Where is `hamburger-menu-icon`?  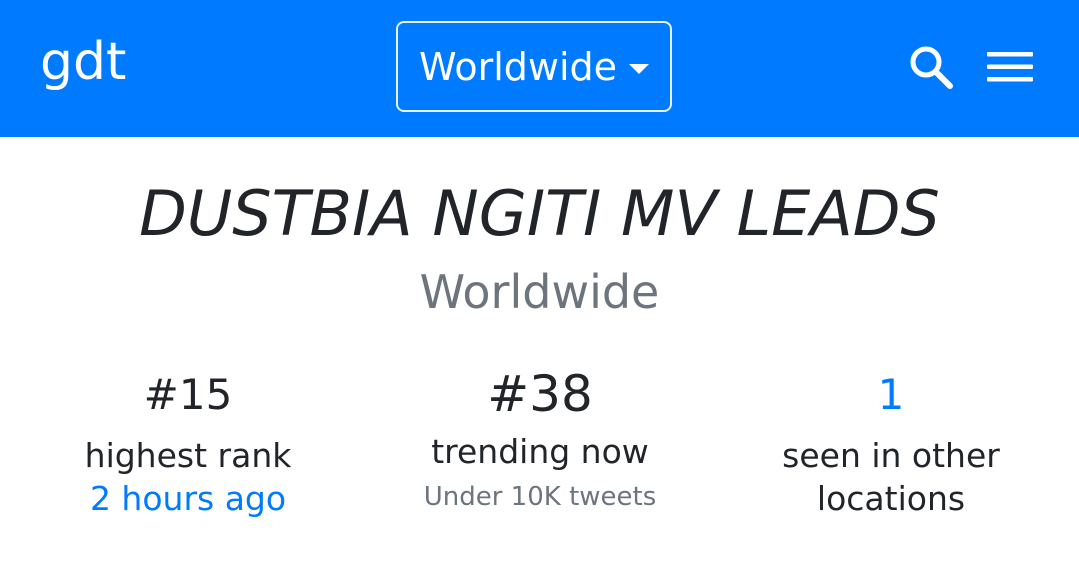 hamburger-menu-icon is located at coordinates (1010, 67).